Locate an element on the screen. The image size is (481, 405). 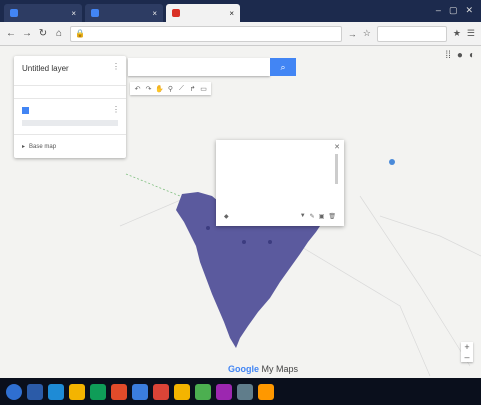
popup-scrollbar is located at coordinates (336, 169).